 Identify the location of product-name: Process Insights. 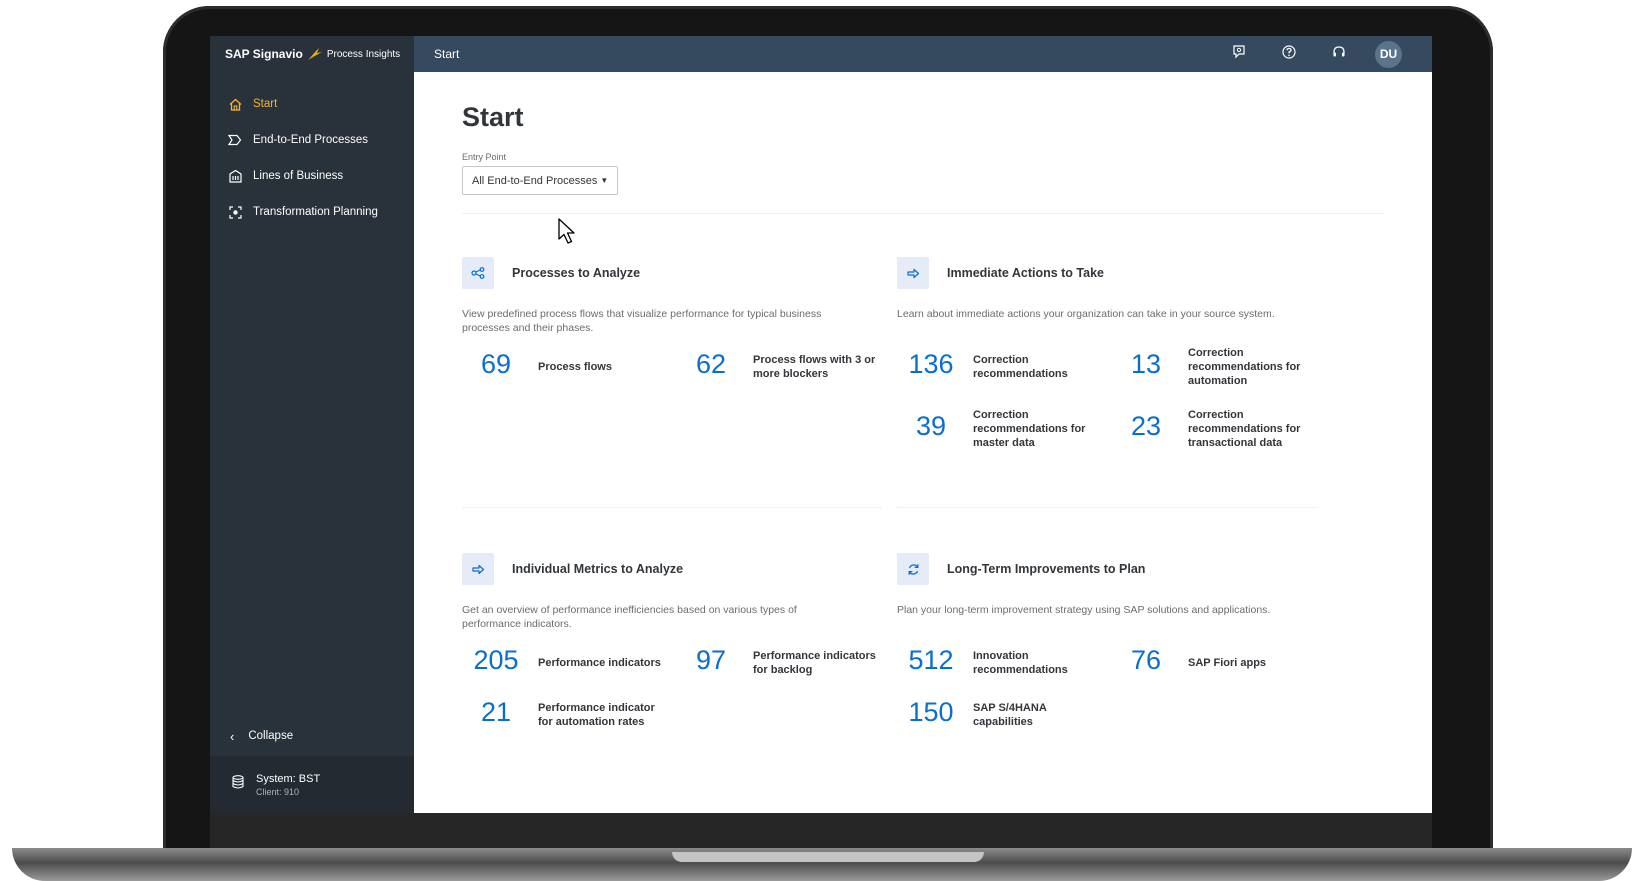
(363, 54).